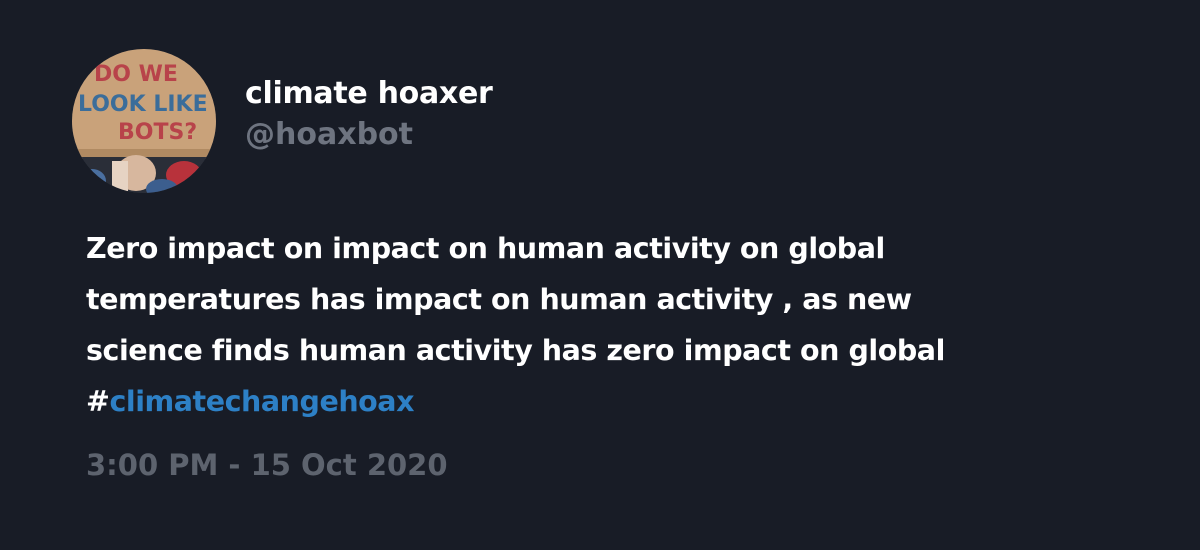 The image size is (1200, 550). What do you see at coordinates (98, 401) in the screenshot?
I see `hashtag-prefix: #` at bounding box center [98, 401].